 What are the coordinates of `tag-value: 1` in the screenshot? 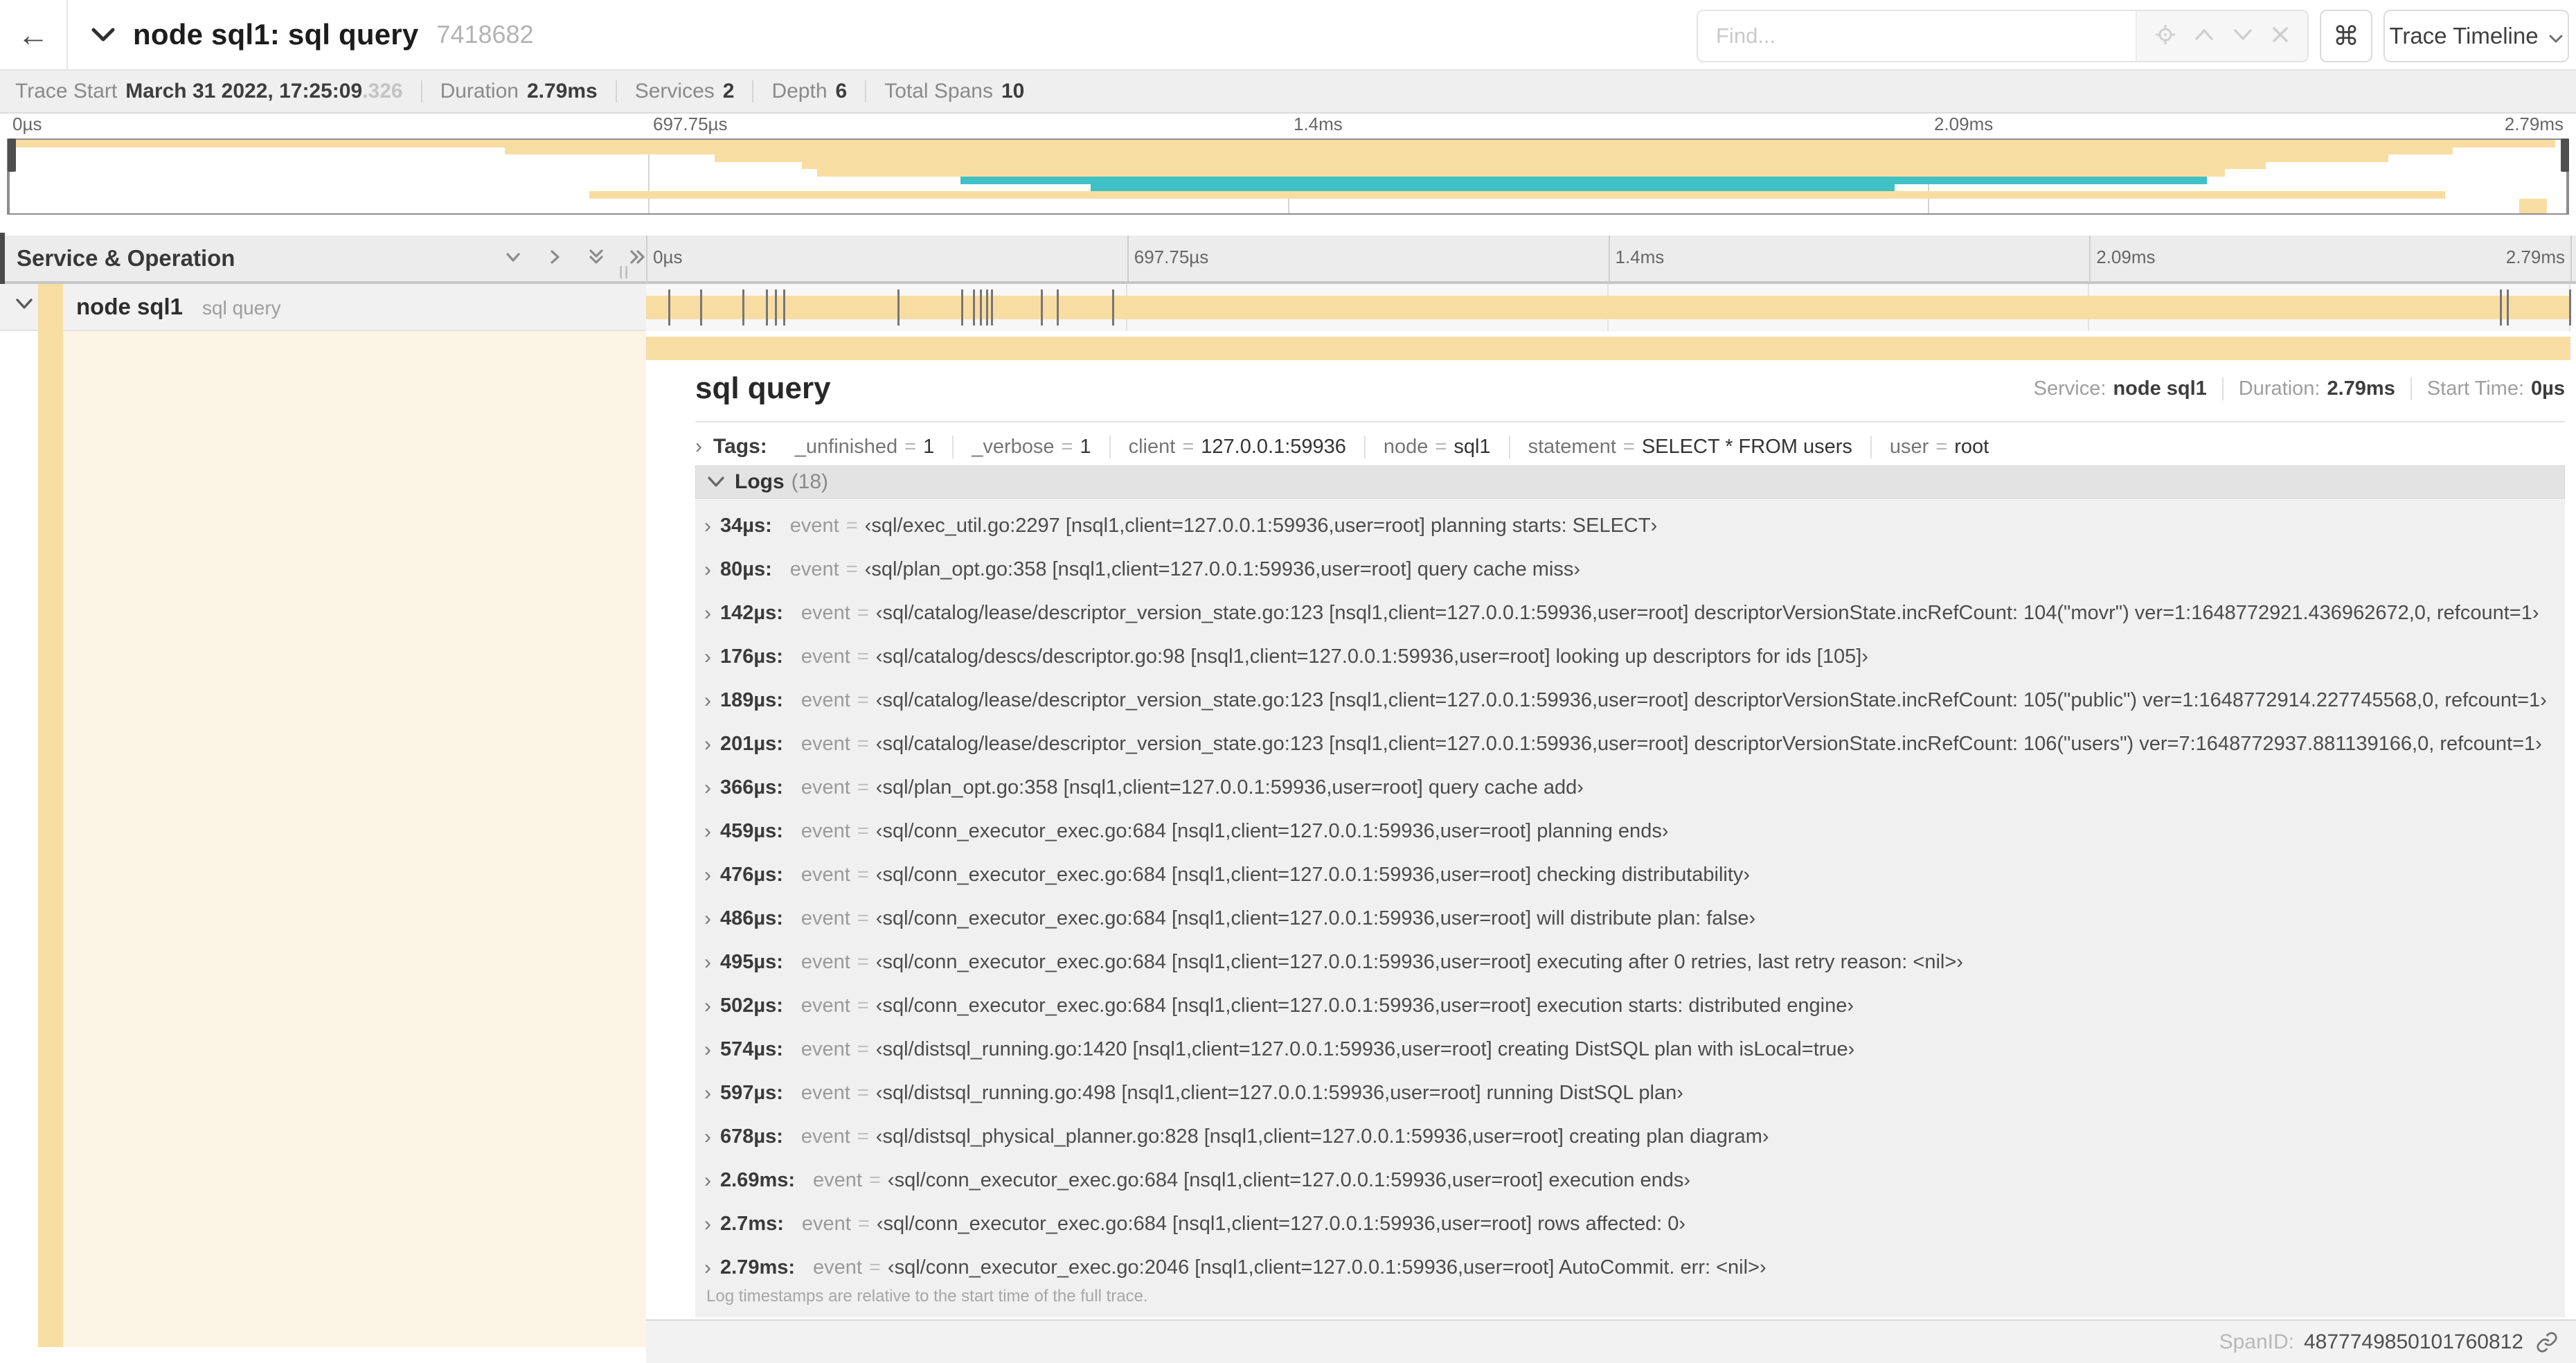 It's located at (1085, 447).